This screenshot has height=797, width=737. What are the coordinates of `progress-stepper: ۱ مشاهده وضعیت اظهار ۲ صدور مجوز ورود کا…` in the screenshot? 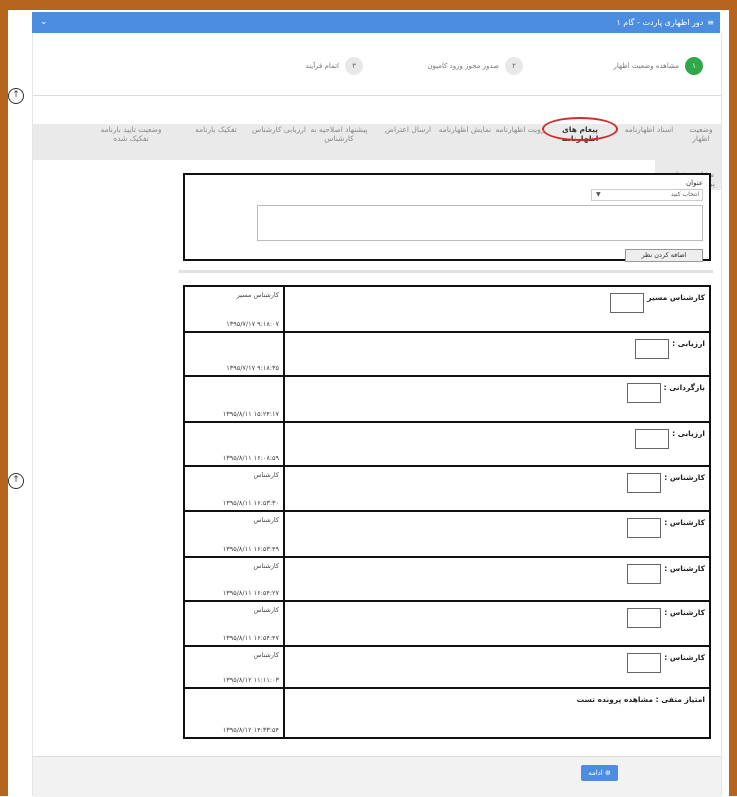 It's located at (377, 68).